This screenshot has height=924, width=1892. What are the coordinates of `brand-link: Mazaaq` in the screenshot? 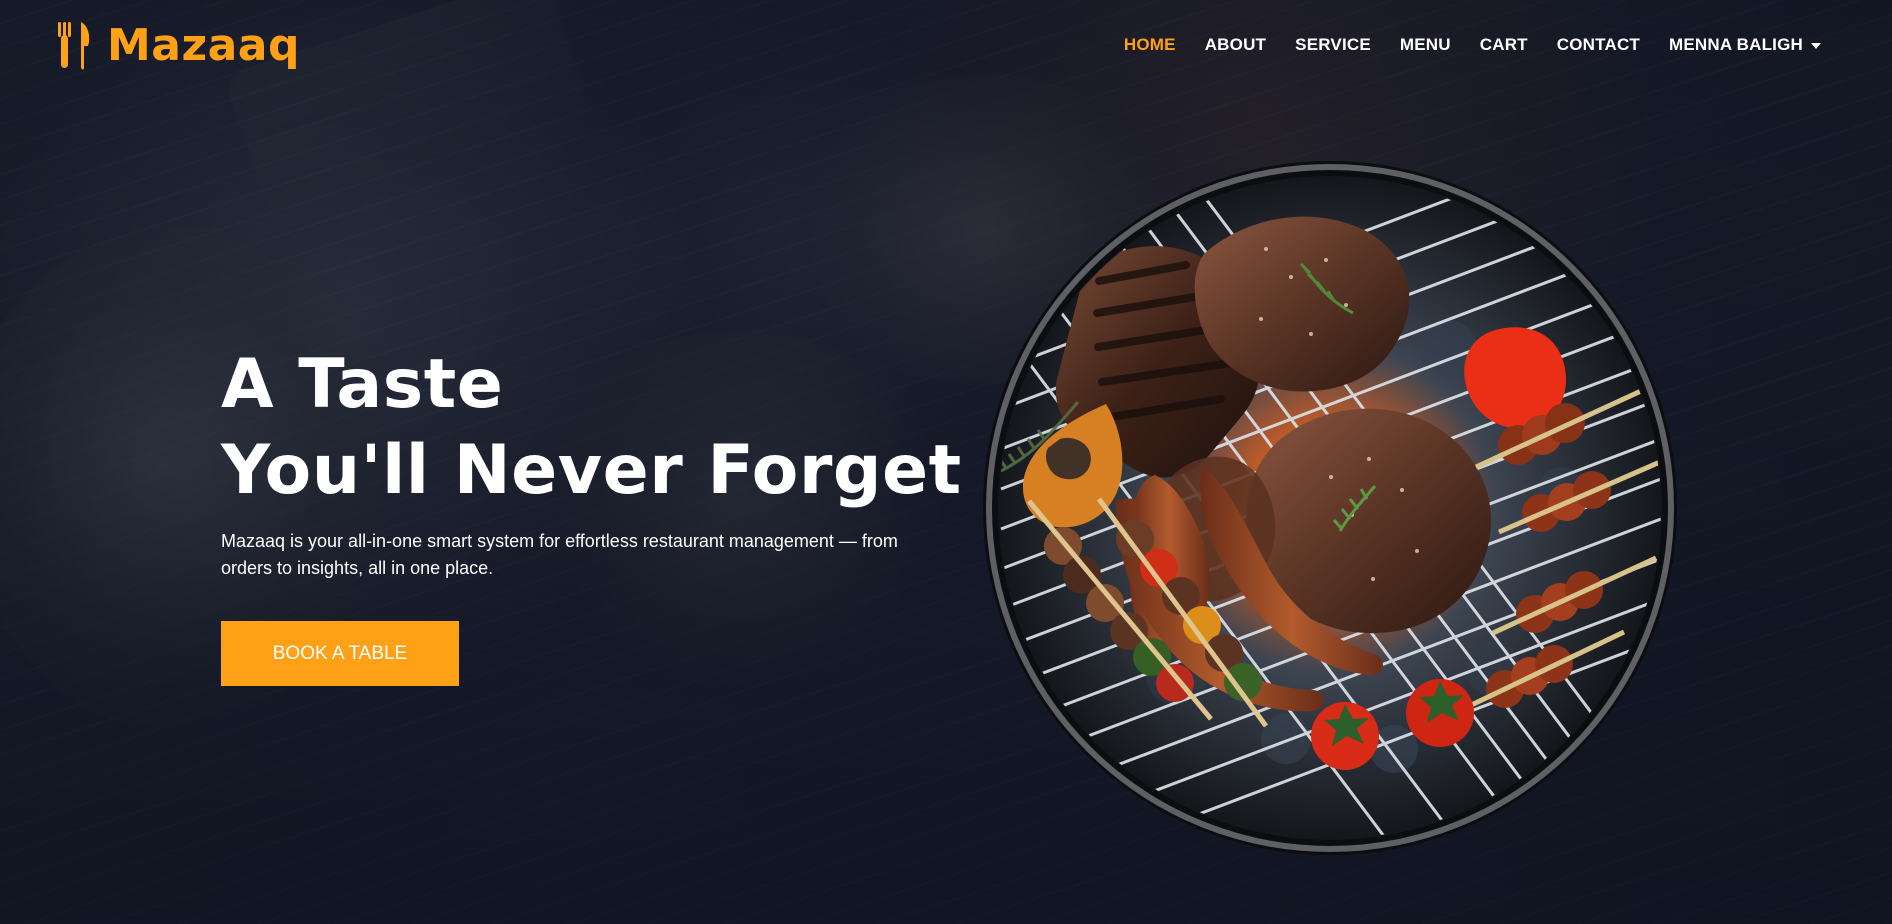 It's located at (176, 46).